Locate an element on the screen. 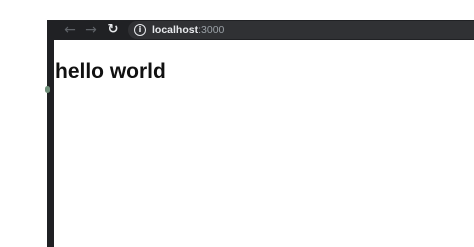 The image size is (474, 247). address-bar: i localhost:3000 is located at coordinates (301, 30).